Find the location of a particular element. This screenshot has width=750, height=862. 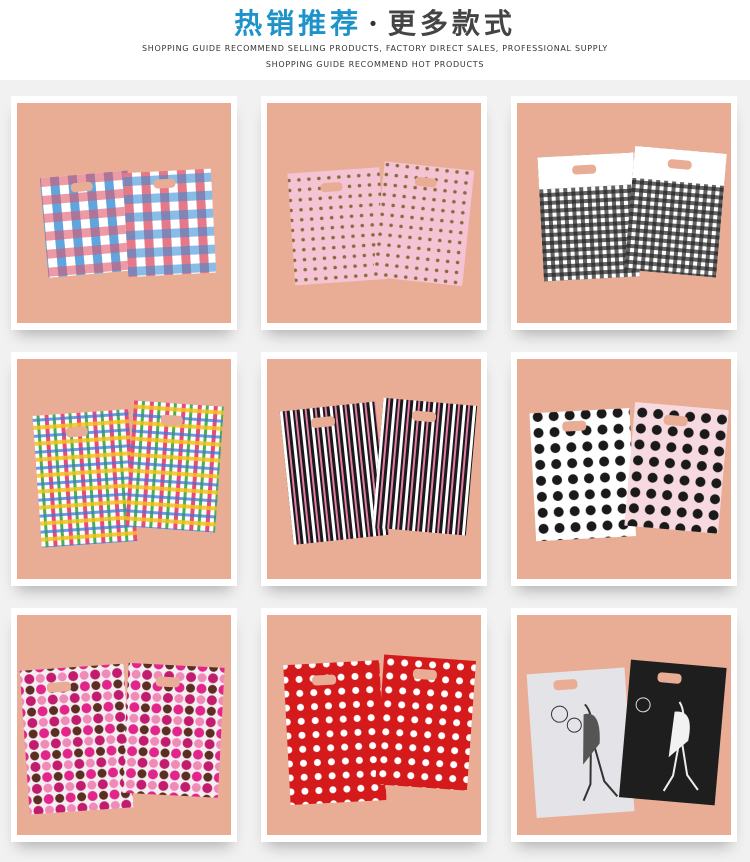

girl-with-balloons-bags-image is located at coordinates (626, 739).